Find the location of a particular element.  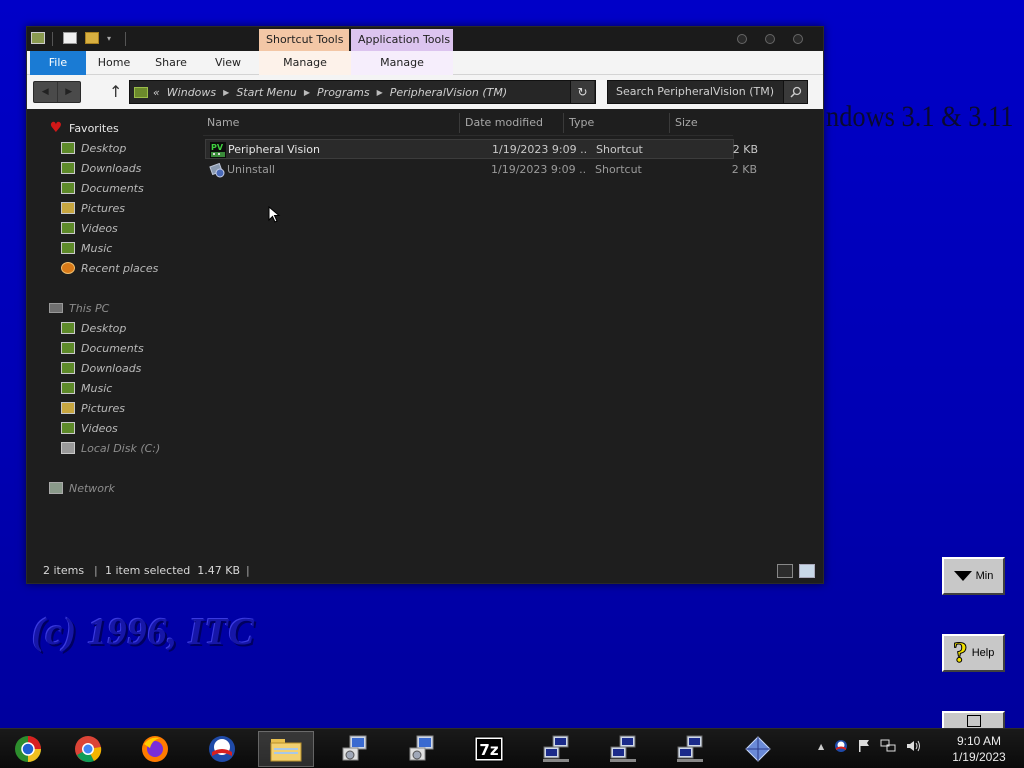

customize-chevron-icon: ▾ is located at coordinates (109, 38).